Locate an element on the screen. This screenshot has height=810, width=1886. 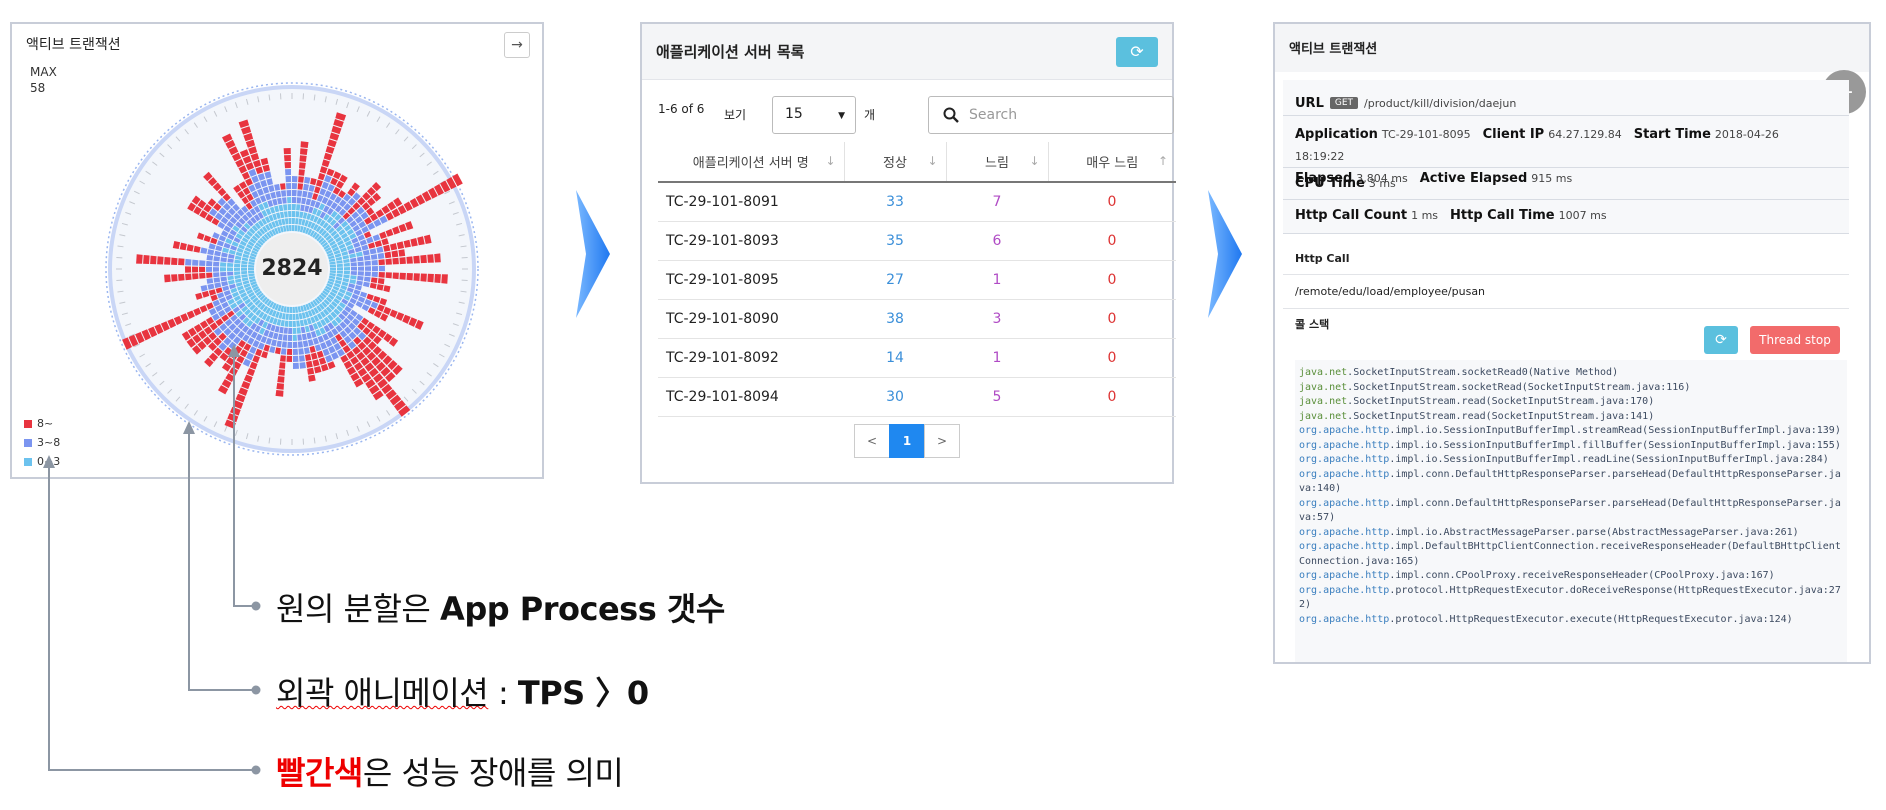
annotation-emphasis: 빨간색 is located at coordinates (319, 773).